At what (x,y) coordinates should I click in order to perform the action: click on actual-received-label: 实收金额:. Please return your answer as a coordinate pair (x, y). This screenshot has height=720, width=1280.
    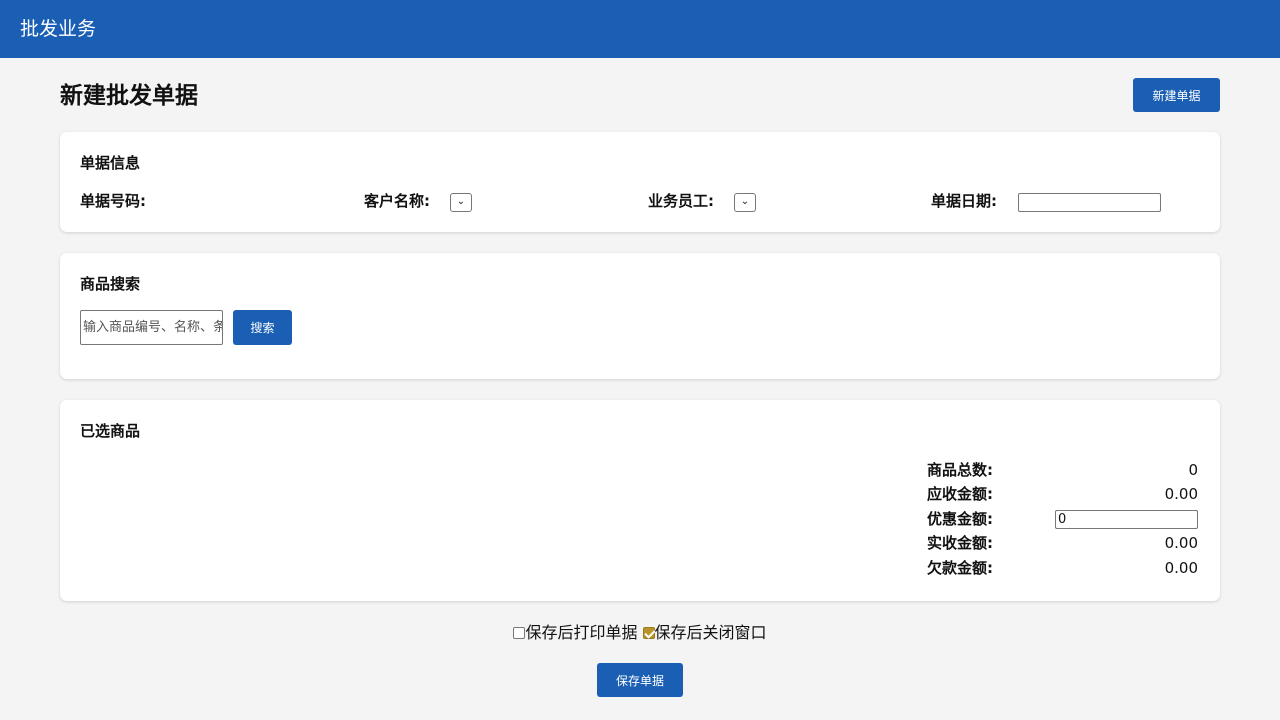
    Looking at the image, I should click on (960, 543).